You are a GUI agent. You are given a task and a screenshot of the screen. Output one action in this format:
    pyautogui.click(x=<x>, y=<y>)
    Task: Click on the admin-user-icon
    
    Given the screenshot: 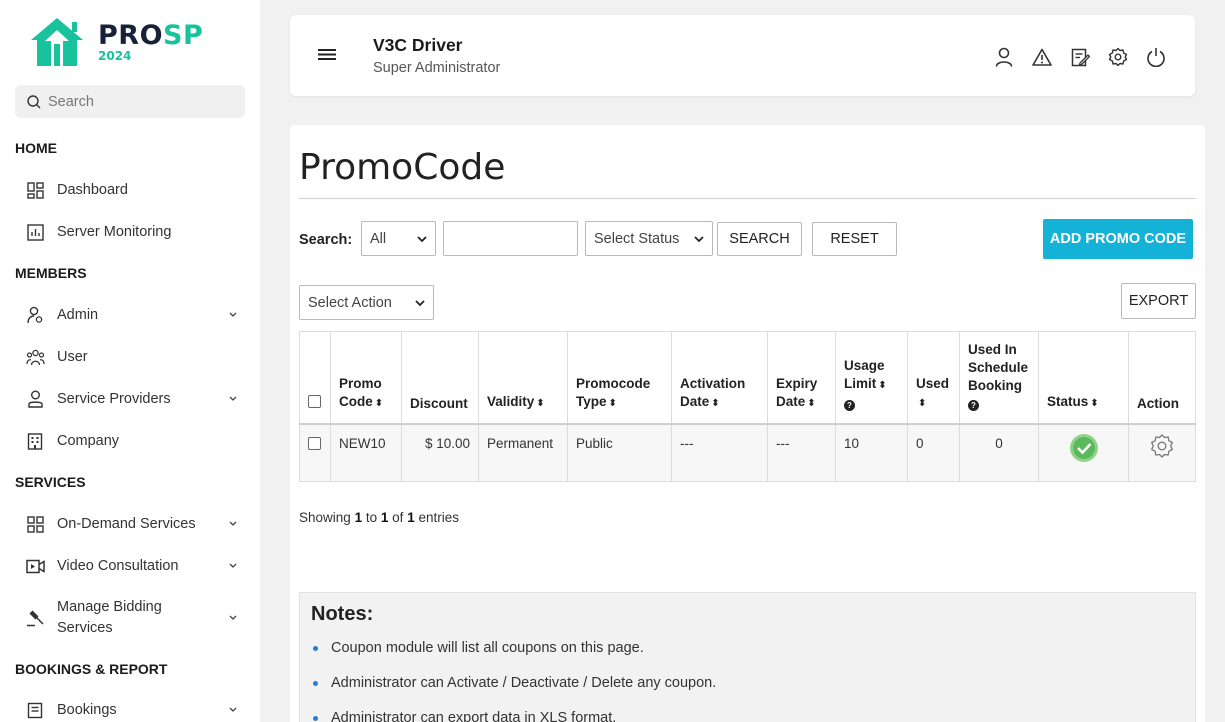 What is the action you would take?
    pyautogui.click(x=35, y=315)
    